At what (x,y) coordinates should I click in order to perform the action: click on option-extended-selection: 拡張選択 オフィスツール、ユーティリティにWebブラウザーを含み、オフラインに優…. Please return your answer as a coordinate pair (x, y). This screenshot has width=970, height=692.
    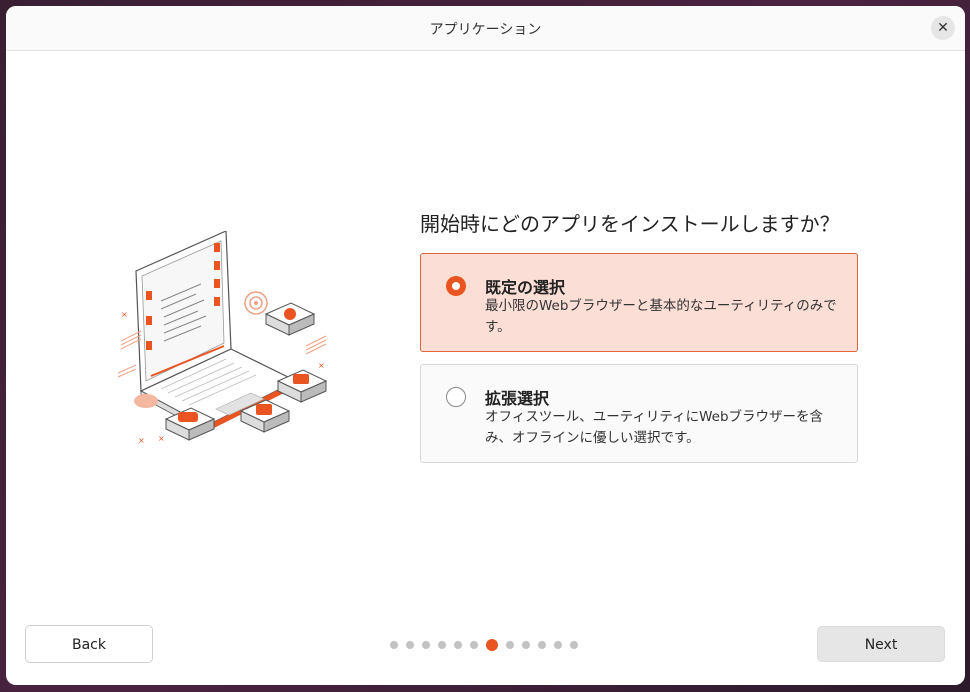
    Looking at the image, I should click on (639, 413).